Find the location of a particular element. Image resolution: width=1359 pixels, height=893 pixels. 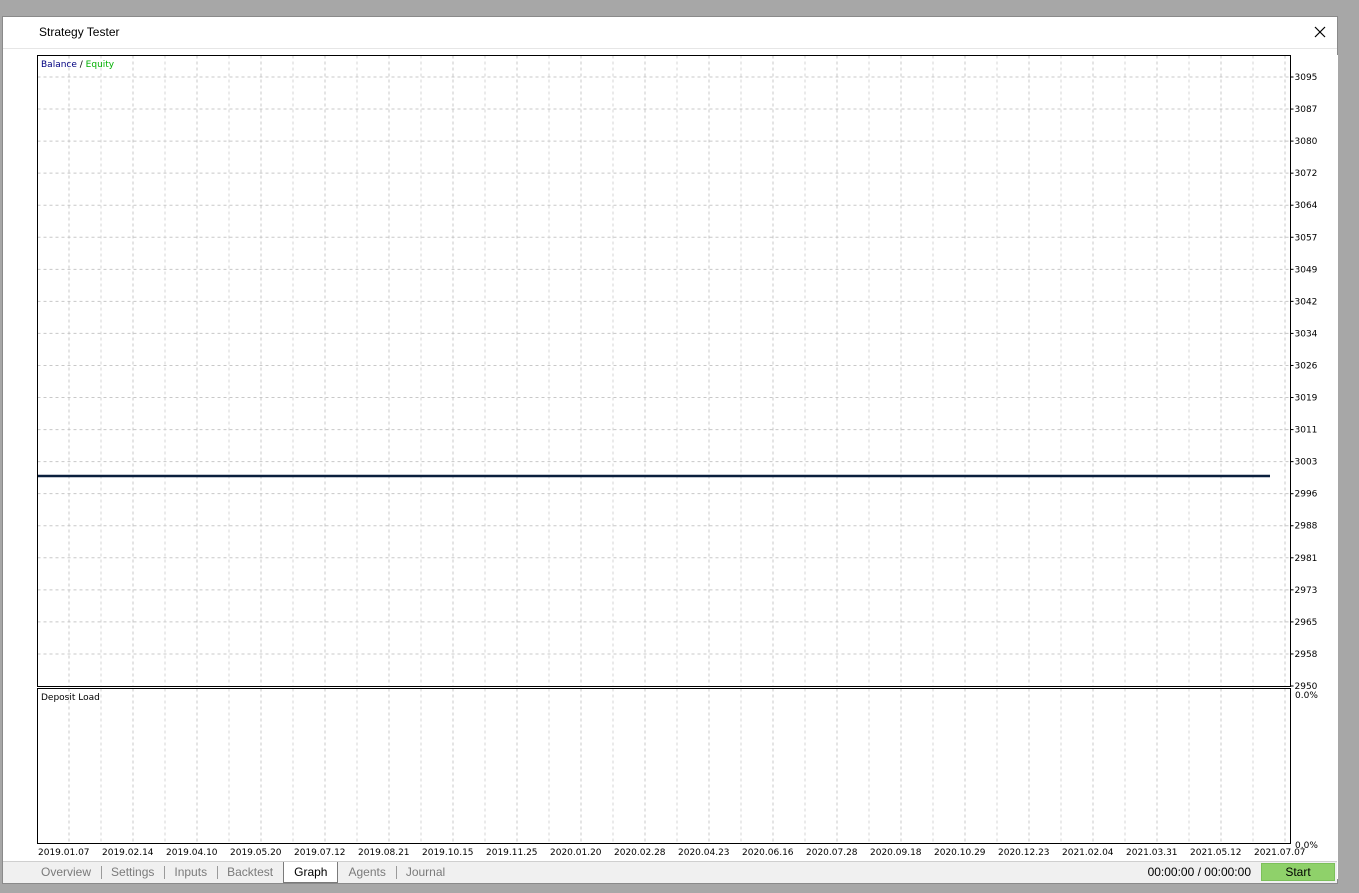

tab-agents: Agents is located at coordinates (366, 873).